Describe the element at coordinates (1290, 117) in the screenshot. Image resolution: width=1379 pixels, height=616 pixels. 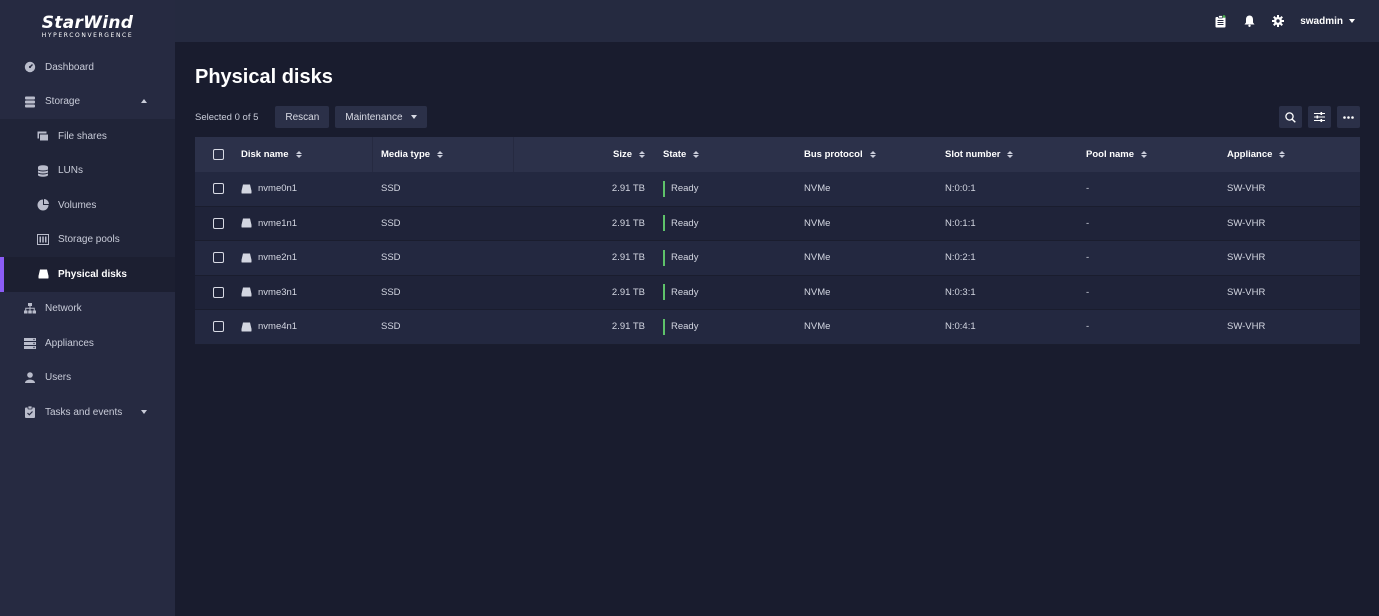
I see `search-button` at that location.